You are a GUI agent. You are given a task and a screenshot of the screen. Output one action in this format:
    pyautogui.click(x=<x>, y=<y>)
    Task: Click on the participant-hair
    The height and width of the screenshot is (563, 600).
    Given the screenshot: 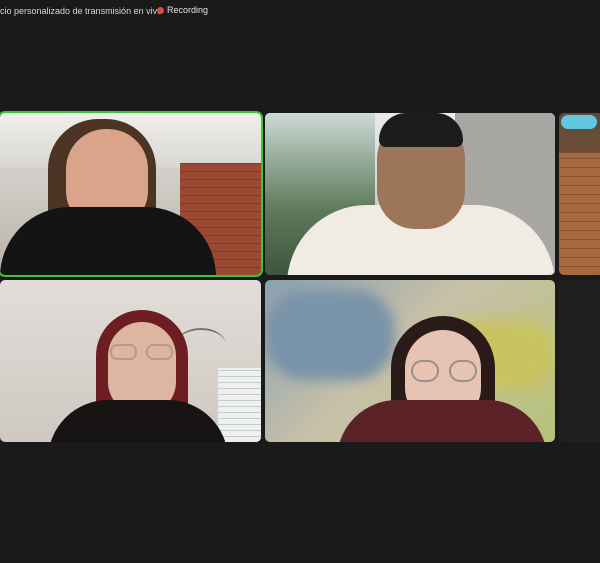 What is the action you would take?
    pyautogui.click(x=421, y=130)
    